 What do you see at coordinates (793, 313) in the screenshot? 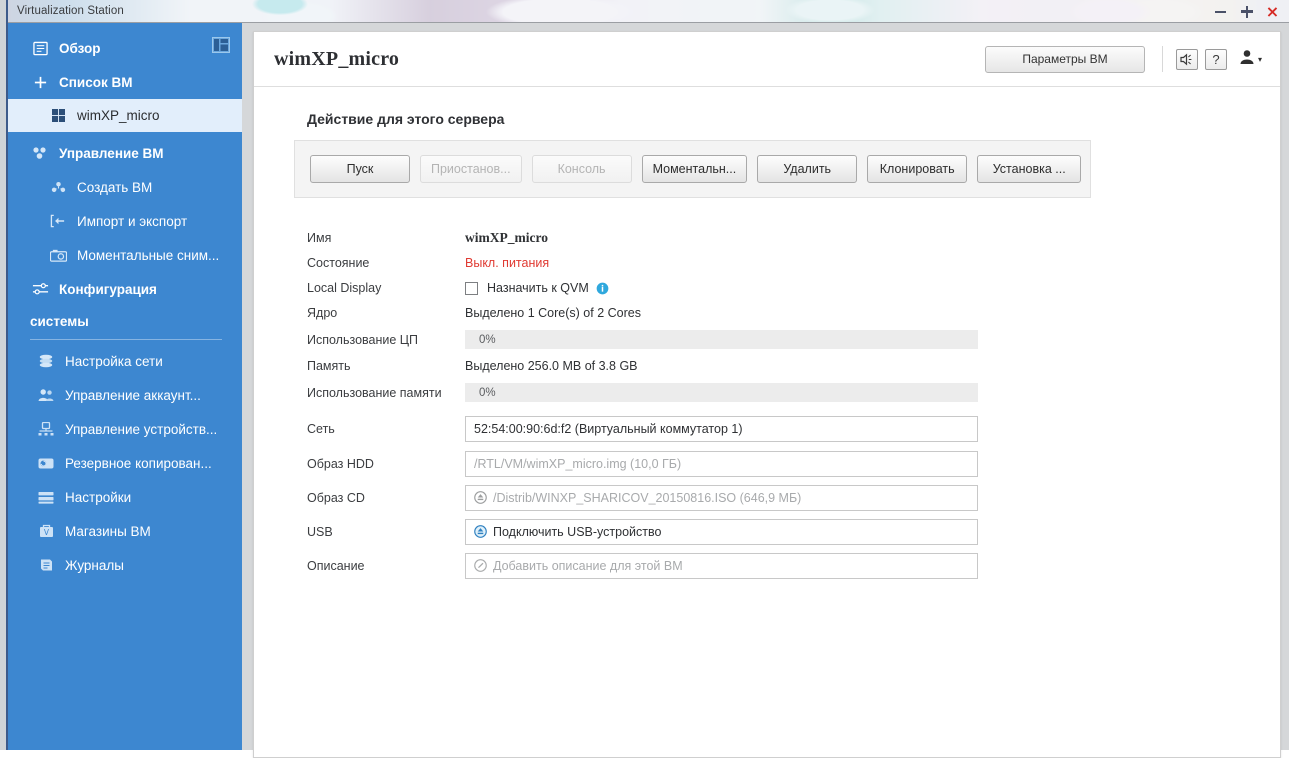
I see `detail-row-core: Ядро Выделено 1 Core(s) of 2 Cores` at bounding box center [793, 313].